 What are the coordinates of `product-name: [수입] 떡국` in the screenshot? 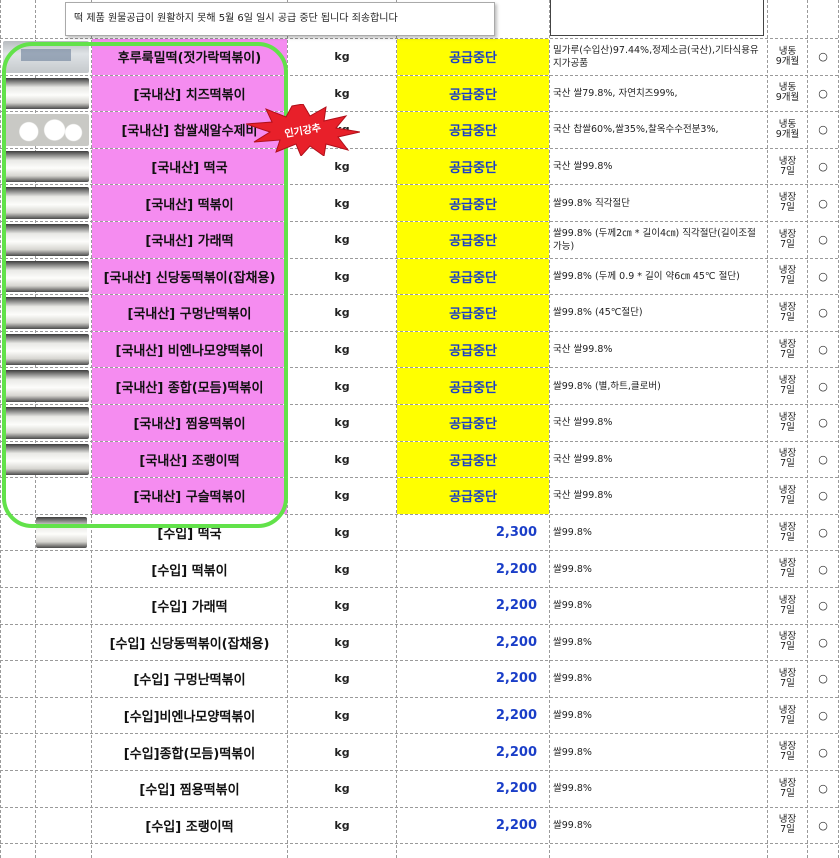 It's located at (189, 533).